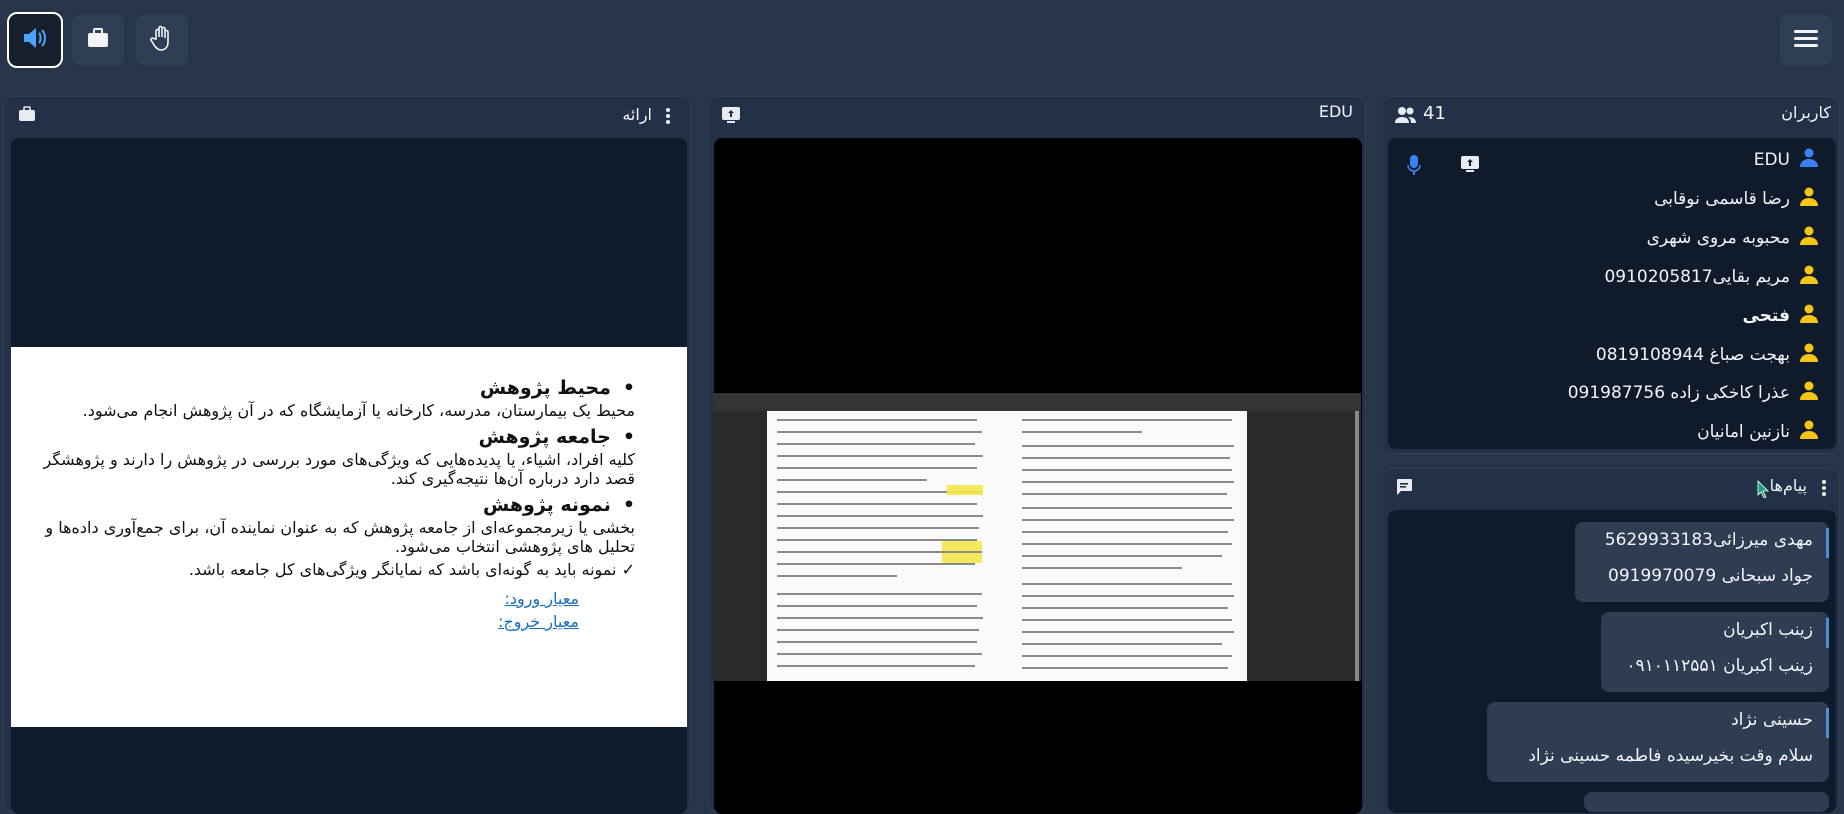 Image resolution: width=1844 pixels, height=814 pixels. What do you see at coordinates (1772, 720) in the screenshot?
I see `message-sender: حسینی نژاد` at bounding box center [1772, 720].